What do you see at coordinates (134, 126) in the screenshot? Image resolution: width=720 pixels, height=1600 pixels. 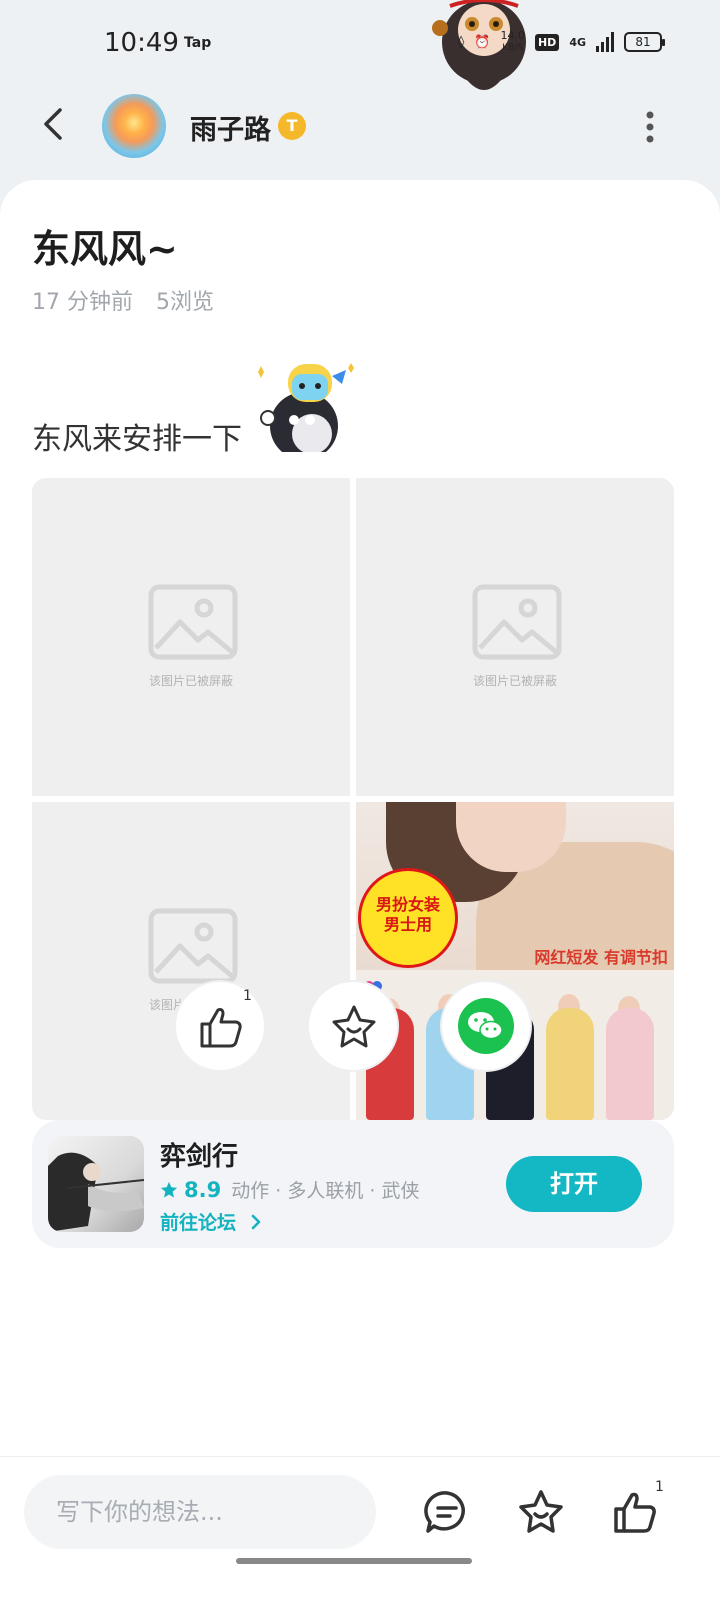 I see `author-avatar` at bounding box center [134, 126].